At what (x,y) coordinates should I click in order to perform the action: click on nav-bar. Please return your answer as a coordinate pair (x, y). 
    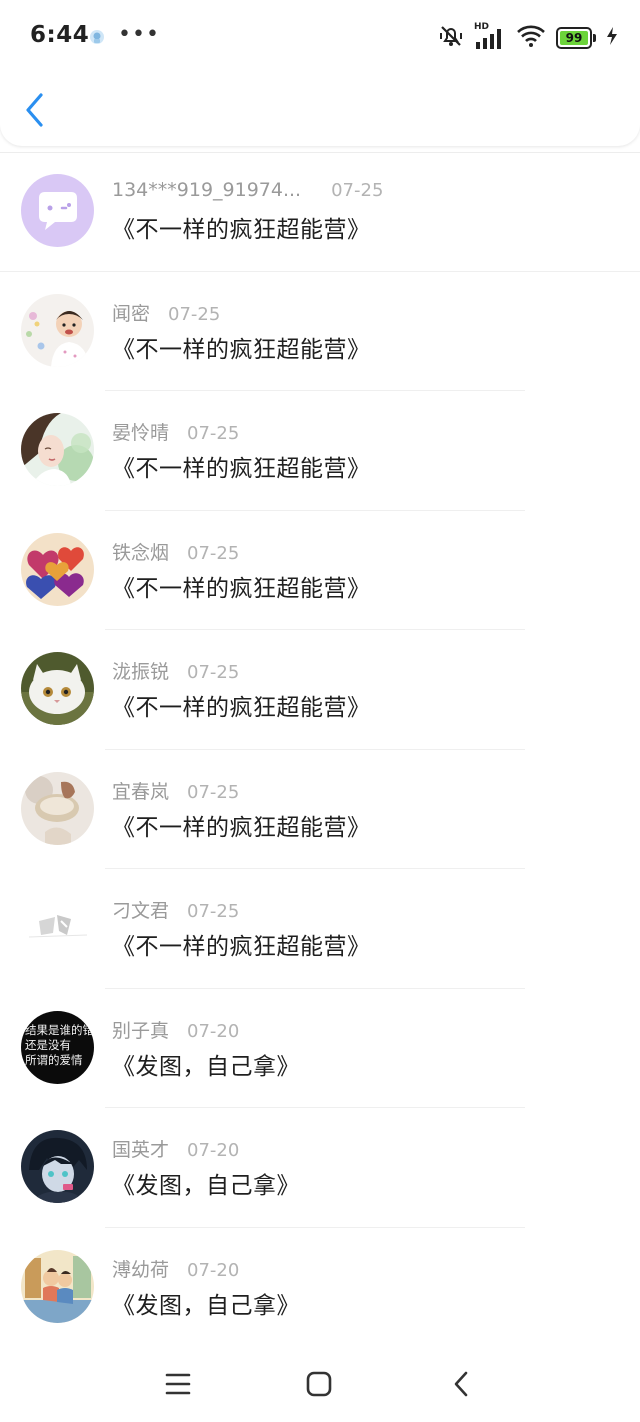
    Looking at the image, I should click on (320, 111).